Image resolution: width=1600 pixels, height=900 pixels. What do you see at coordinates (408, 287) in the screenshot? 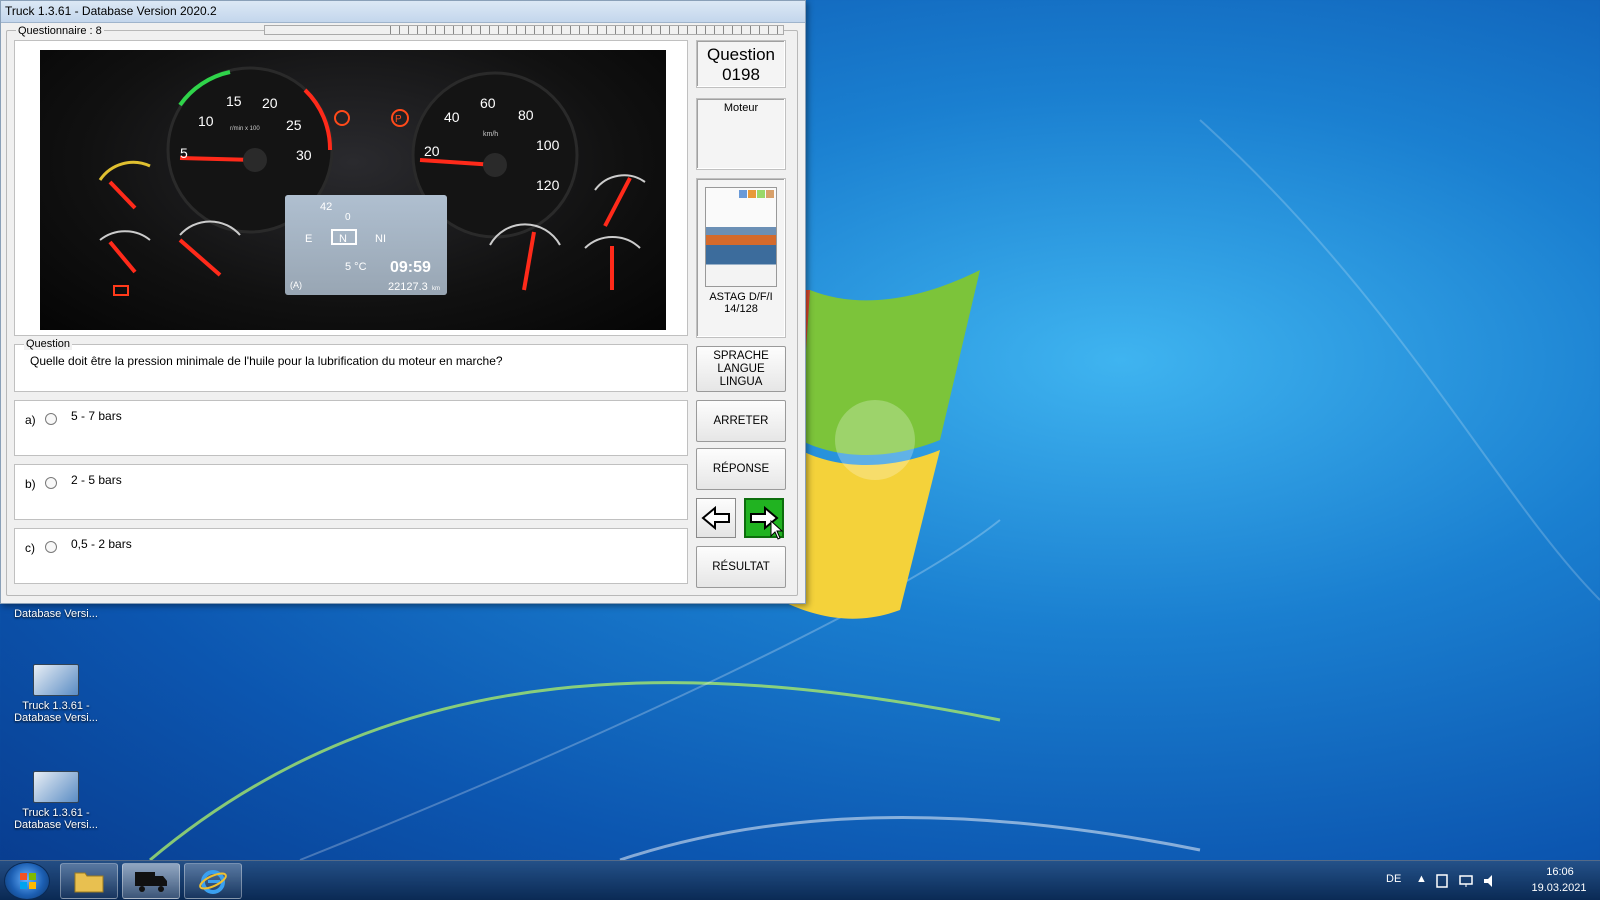
I see `svg-text: 22127.3` at bounding box center [408, 287].